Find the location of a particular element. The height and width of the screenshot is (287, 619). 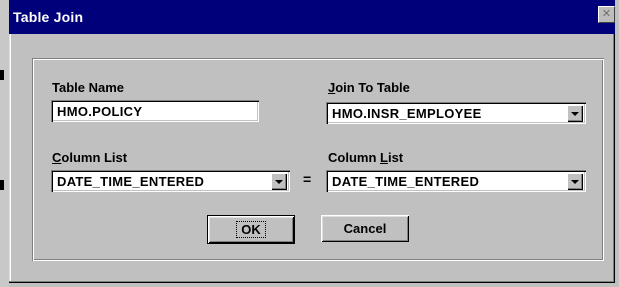

left-column-list-value: DATE_TIME_ENTERED is located at coordinates (131, 181).